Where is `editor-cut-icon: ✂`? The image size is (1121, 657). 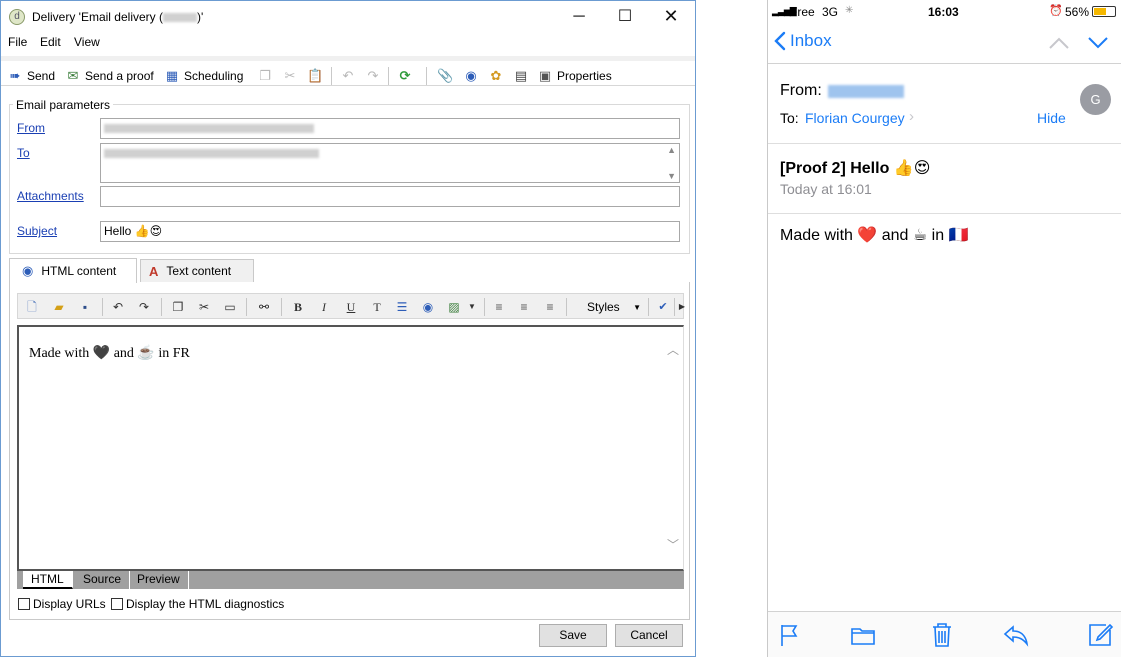
editor-cut-icon: ✂ is located at coordinates (204, 307).